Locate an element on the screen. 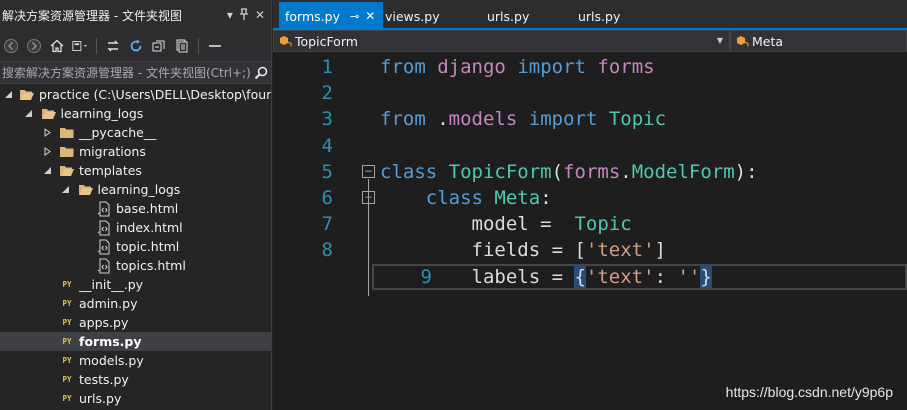 The image size is (907, 410). code-token: labels = is located at coordinates (477, 276).